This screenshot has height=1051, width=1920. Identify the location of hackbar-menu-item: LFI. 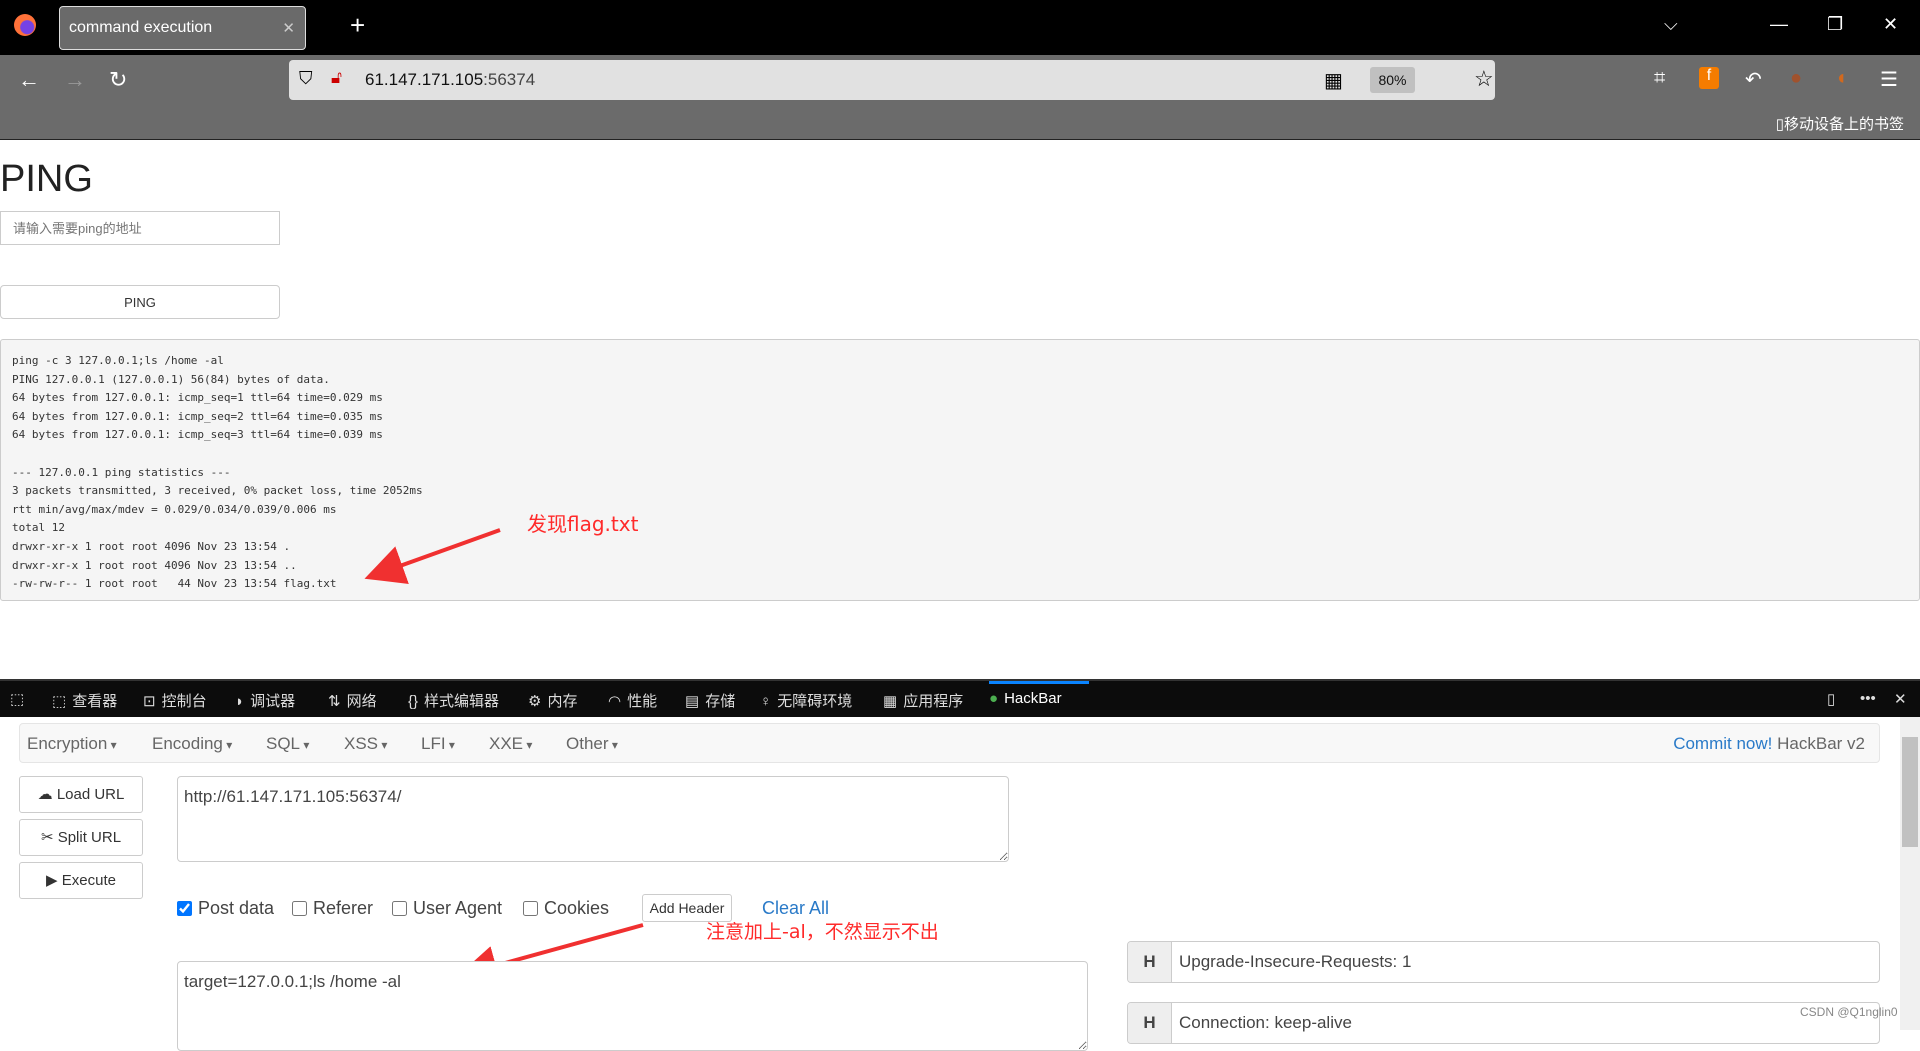
(438, 744).